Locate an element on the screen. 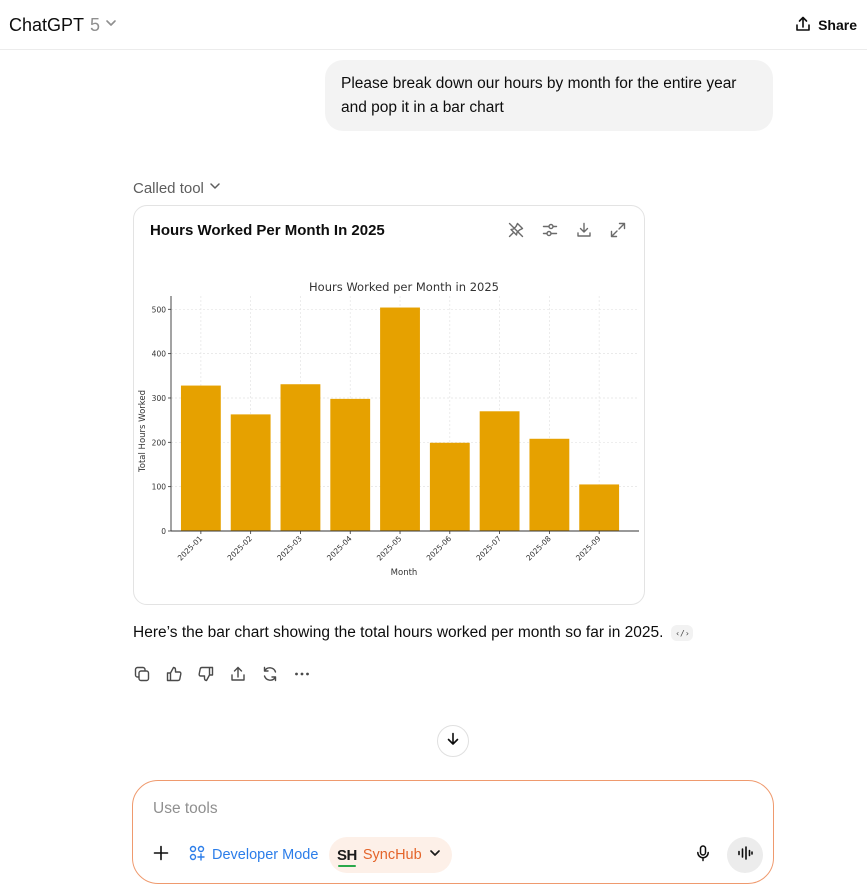  prompt-input is located at coordinates (433, 809).